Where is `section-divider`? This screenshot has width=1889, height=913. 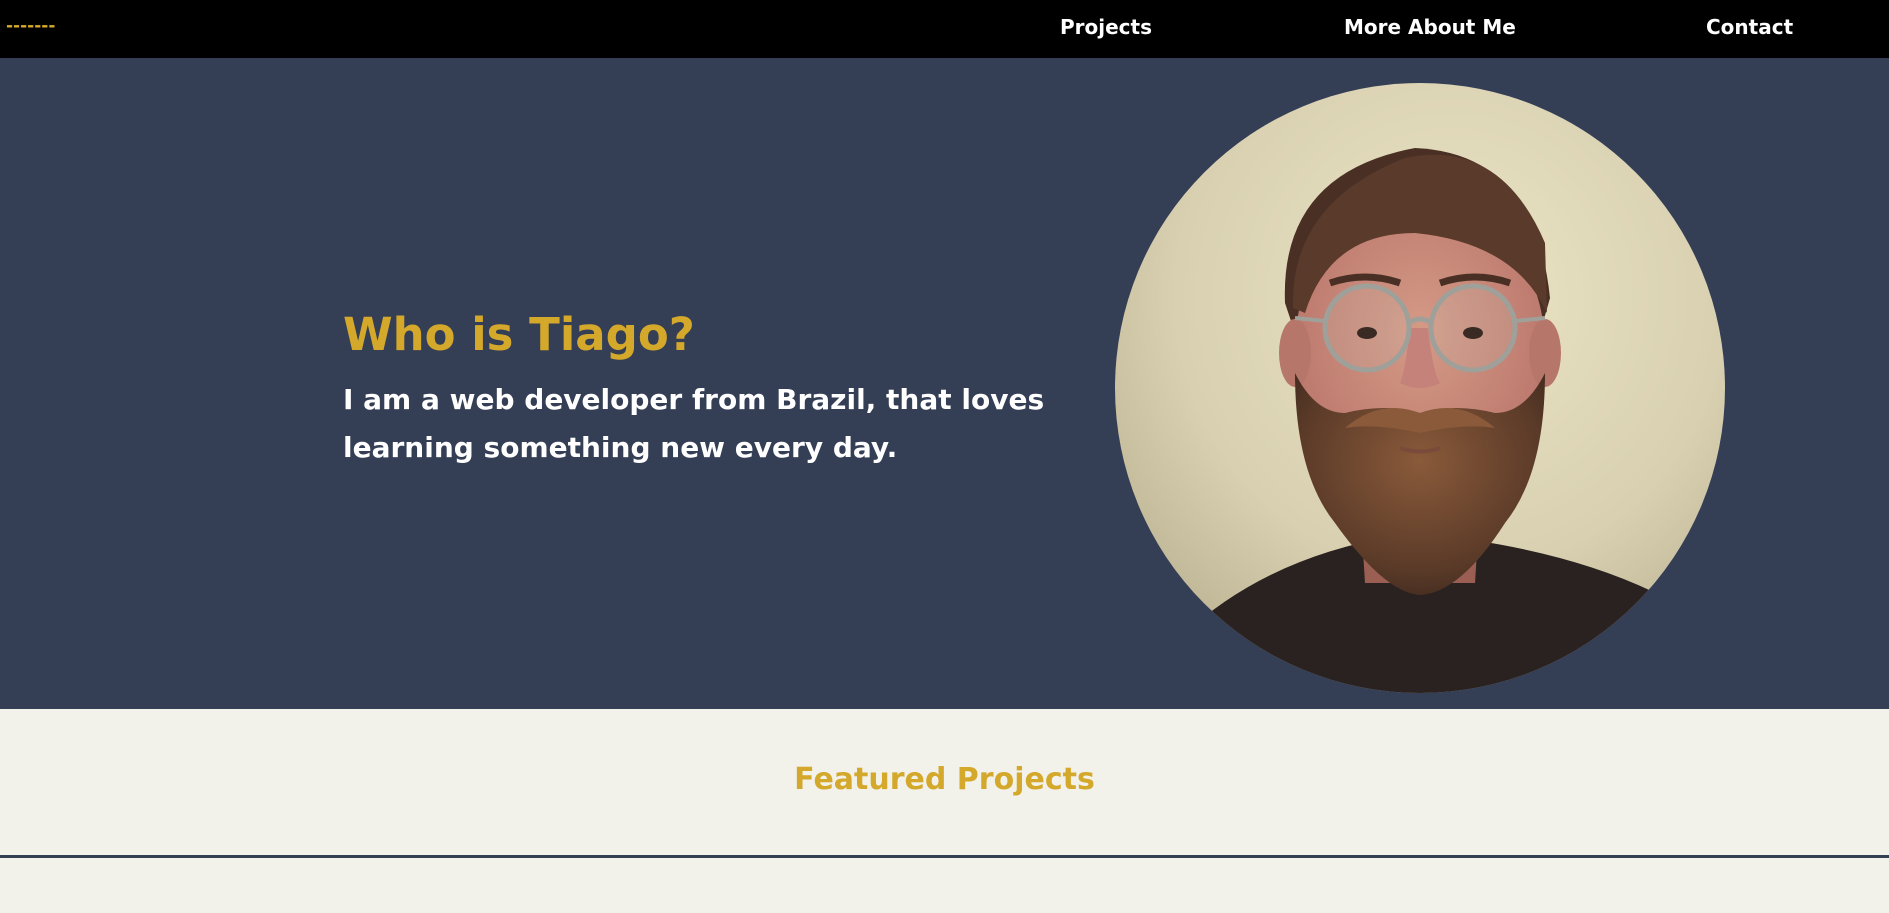 section-divider is located at coordinates (944, 856).